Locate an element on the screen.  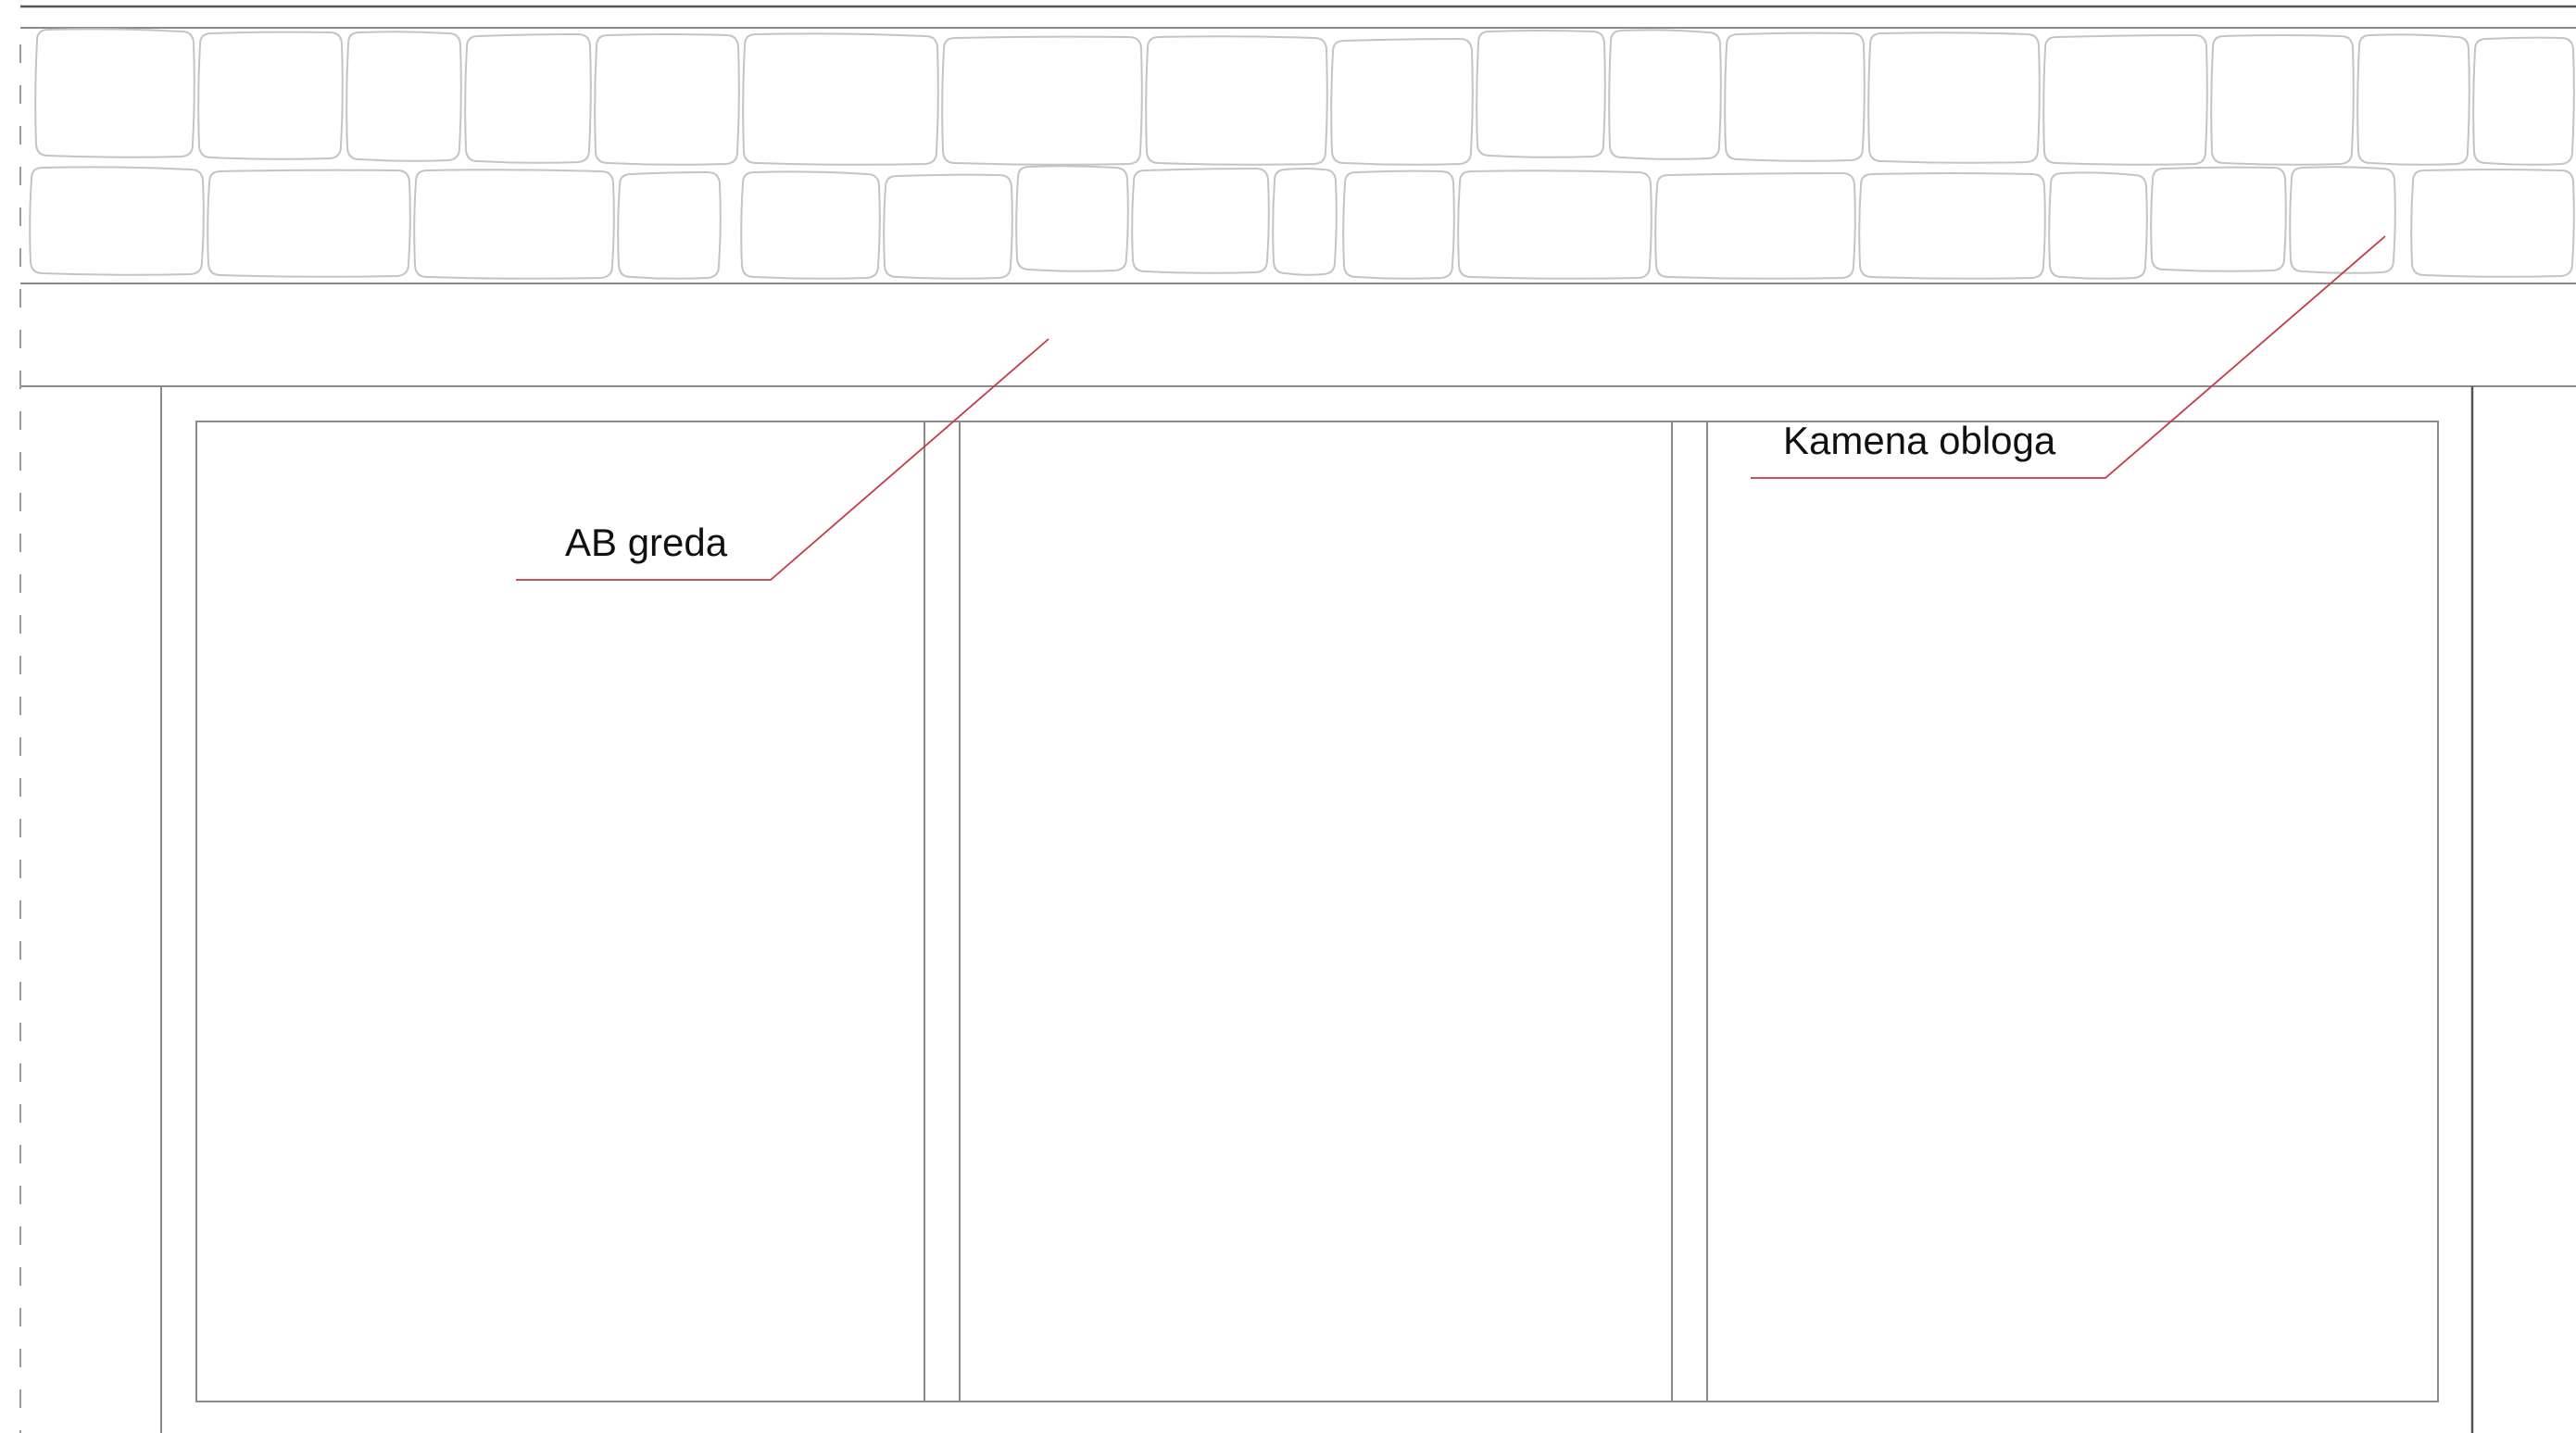
beam-label: AB greda is located at coordinates (646, 542).